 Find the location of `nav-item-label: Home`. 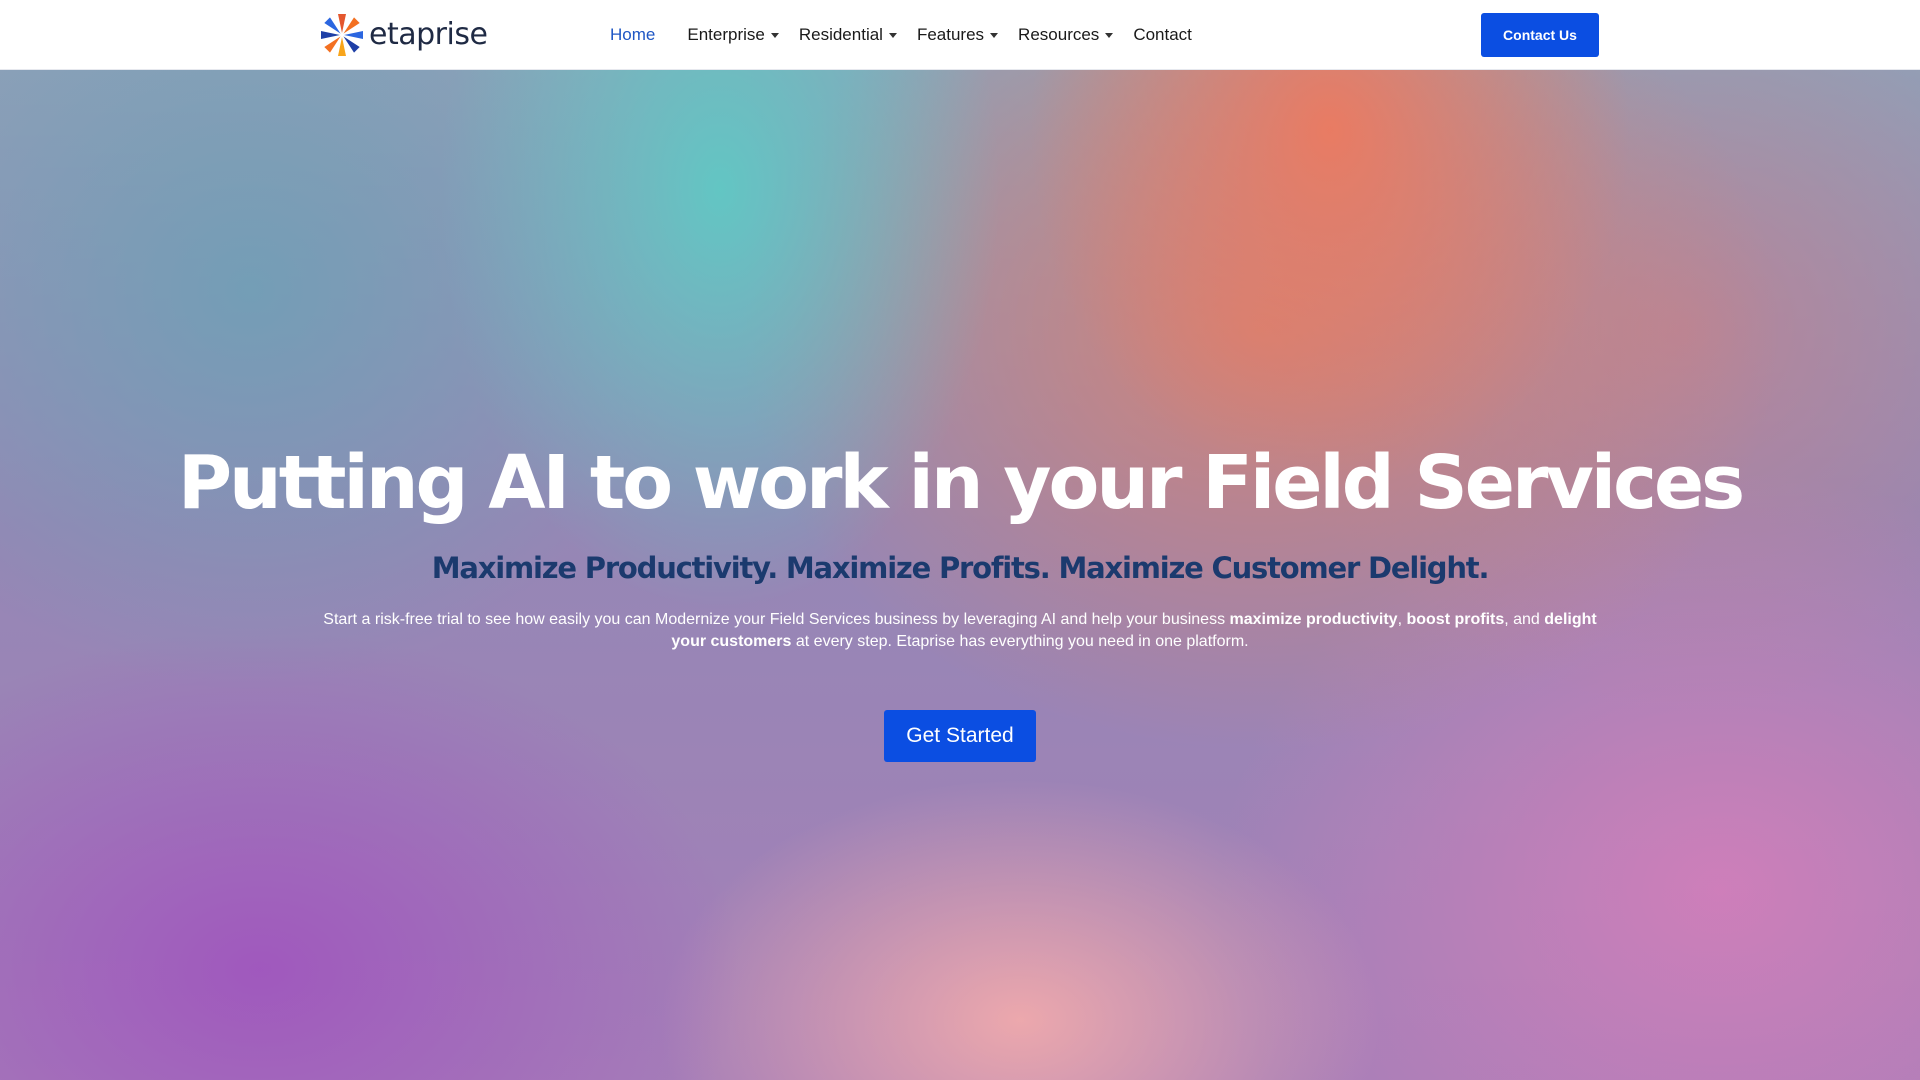

nav-item-label: Home is located at coordinates (633, 34).